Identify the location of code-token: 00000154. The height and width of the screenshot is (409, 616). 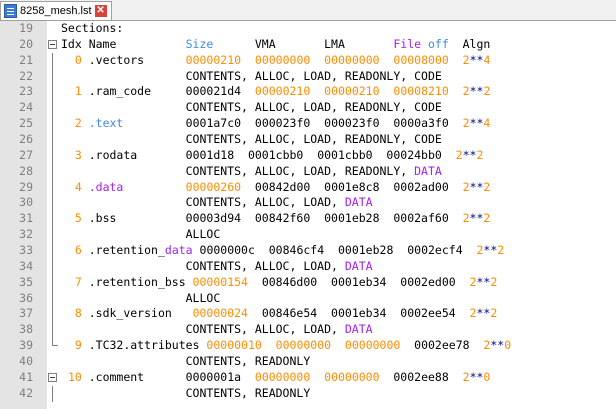
(220, 281).